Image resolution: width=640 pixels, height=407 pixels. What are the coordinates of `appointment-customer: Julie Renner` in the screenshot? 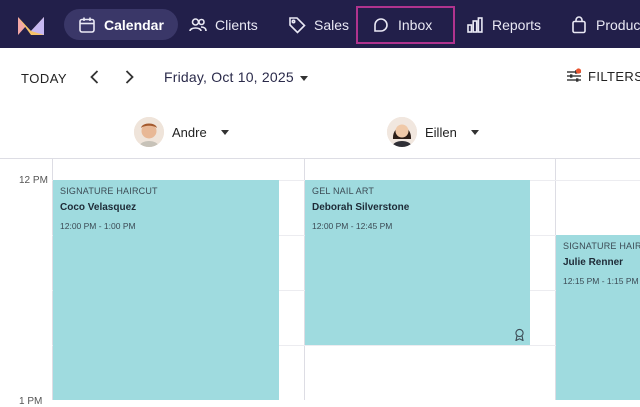 It's located at (593, 262).